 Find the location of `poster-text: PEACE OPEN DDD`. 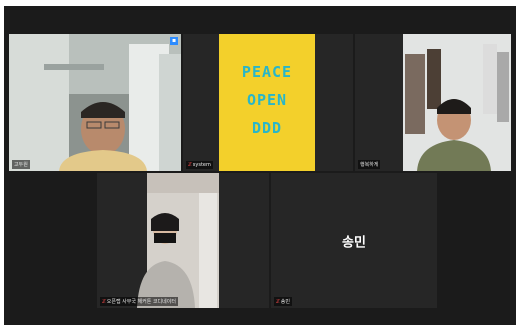

poster-text: PEACE OPEN DDD is located at coordinates (267, 100).